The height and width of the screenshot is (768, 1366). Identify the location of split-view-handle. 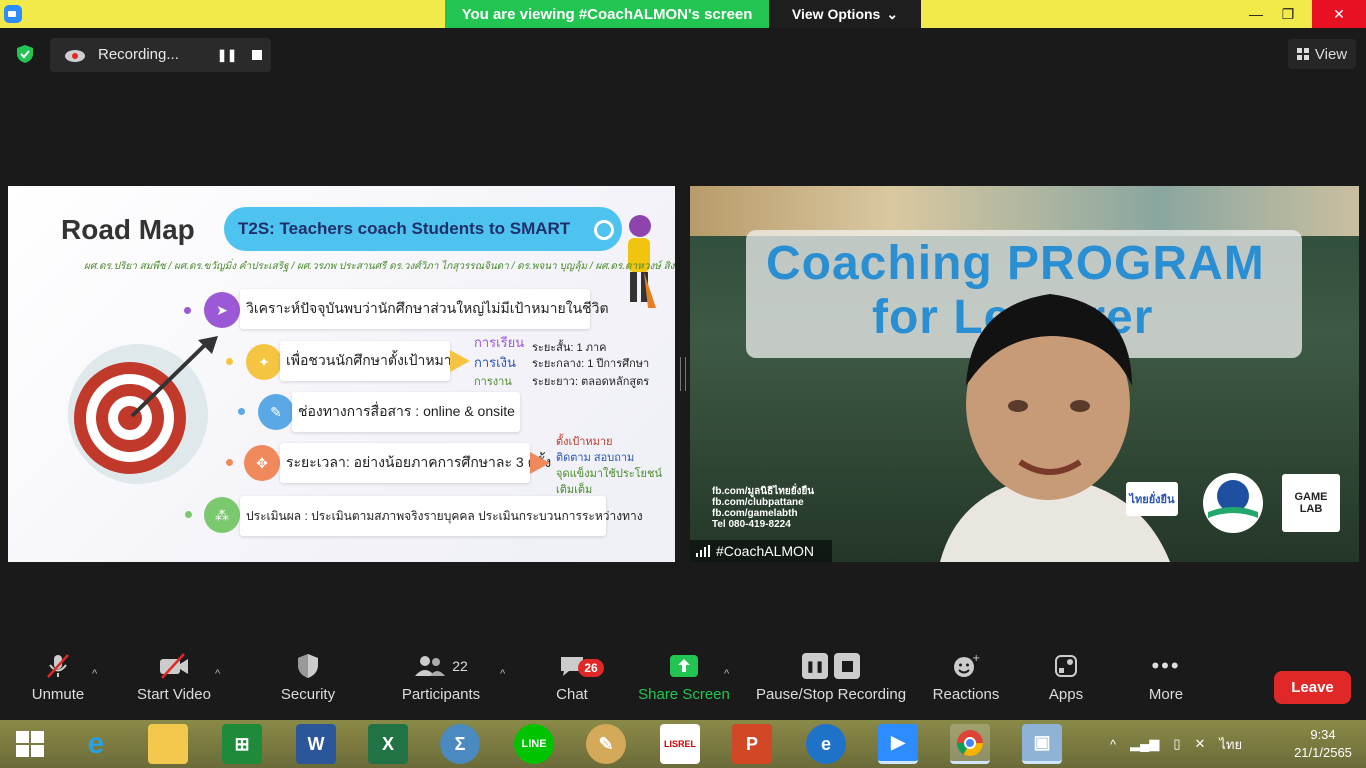
(683, 374).